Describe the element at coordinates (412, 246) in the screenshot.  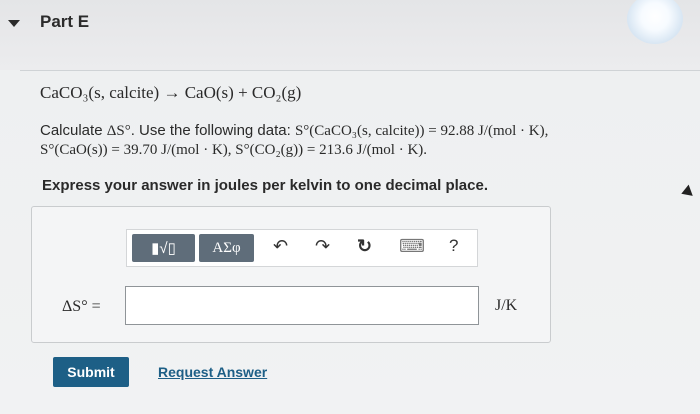
I see `keyboard-icon: ⌨` at that location.